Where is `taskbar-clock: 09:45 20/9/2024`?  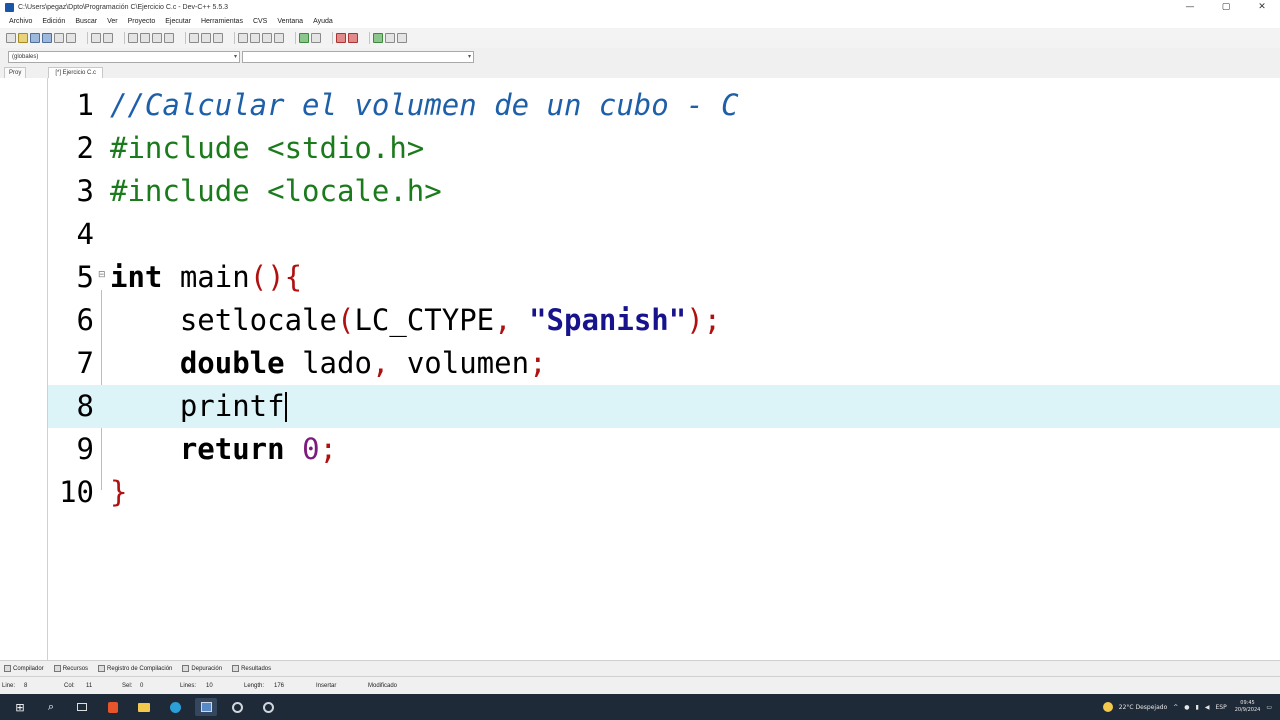
taskbar-clock: 09:45 20/9/2024 is located at coordinates (1248, 707).